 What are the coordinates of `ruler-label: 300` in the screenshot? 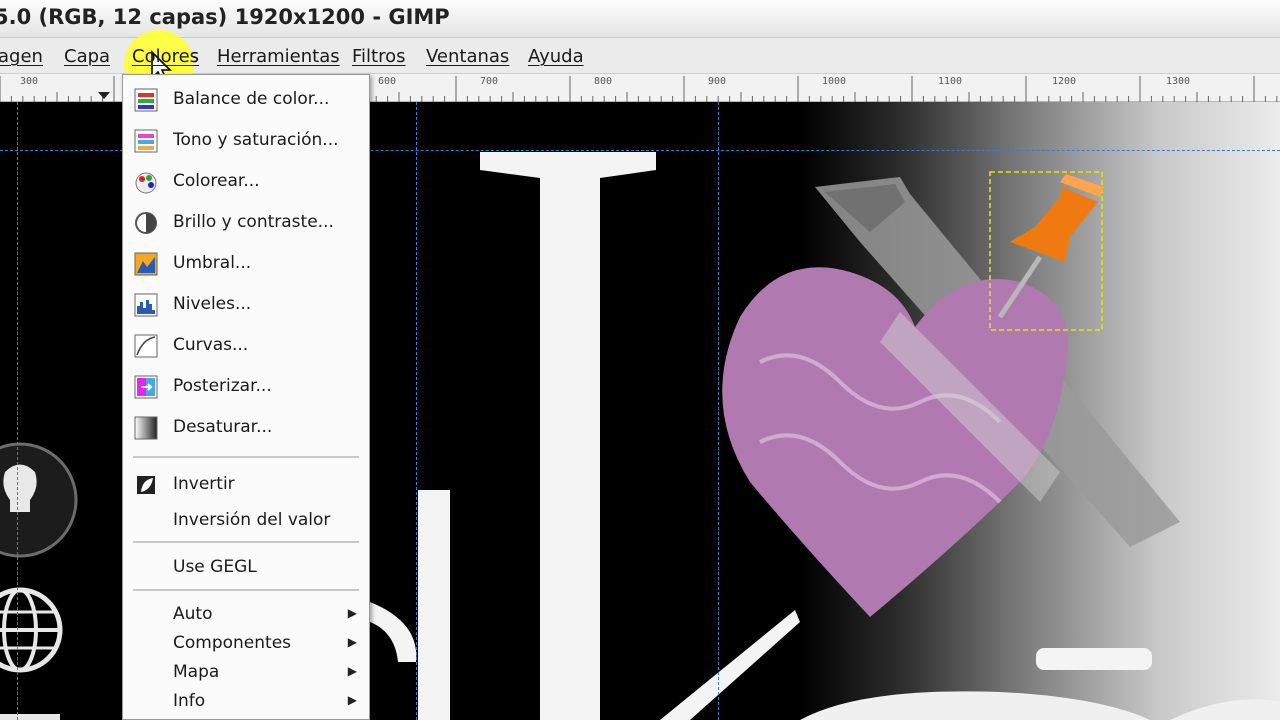 It's located at (29, 81).